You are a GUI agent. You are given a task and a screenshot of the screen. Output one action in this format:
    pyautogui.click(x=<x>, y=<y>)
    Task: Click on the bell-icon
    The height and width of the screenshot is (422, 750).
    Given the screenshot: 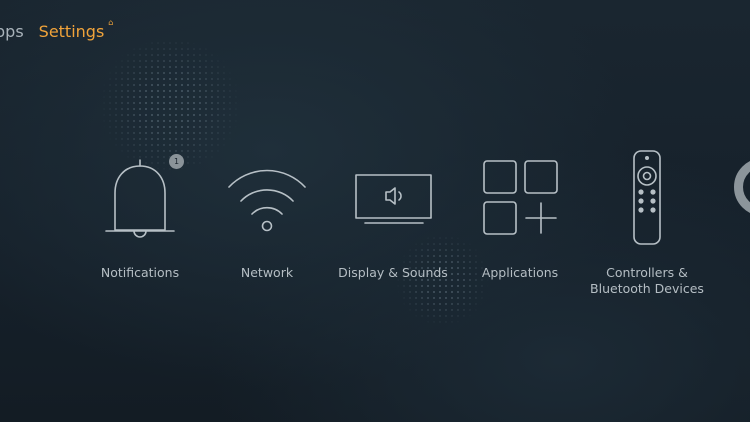 What is the action you would take?
    pyautogui.click(x=140, y=198)
    